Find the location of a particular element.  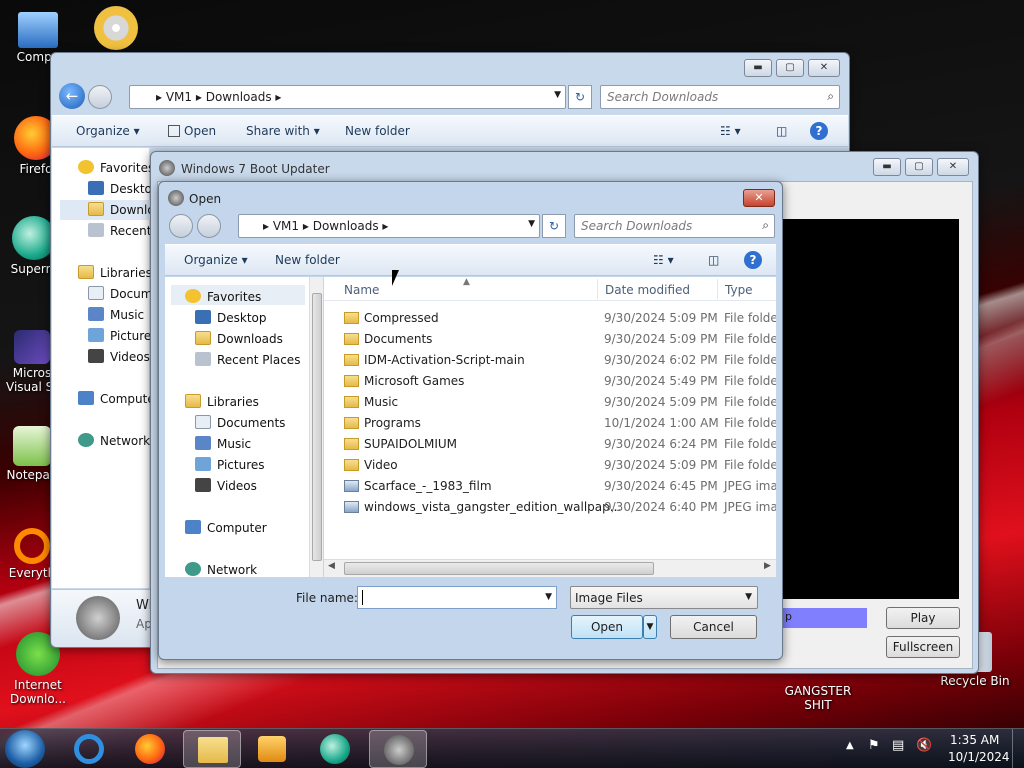

taskbar-supermium is located at coordinates (335, 749).